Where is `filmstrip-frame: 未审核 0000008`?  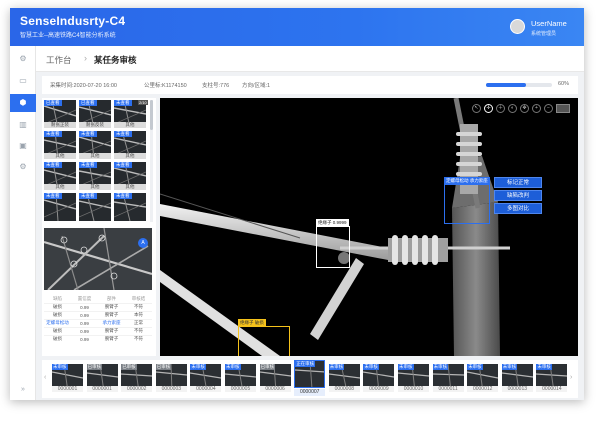
filmstrip-frame: 未审核 0000008 is located at coordinates (344, 378).